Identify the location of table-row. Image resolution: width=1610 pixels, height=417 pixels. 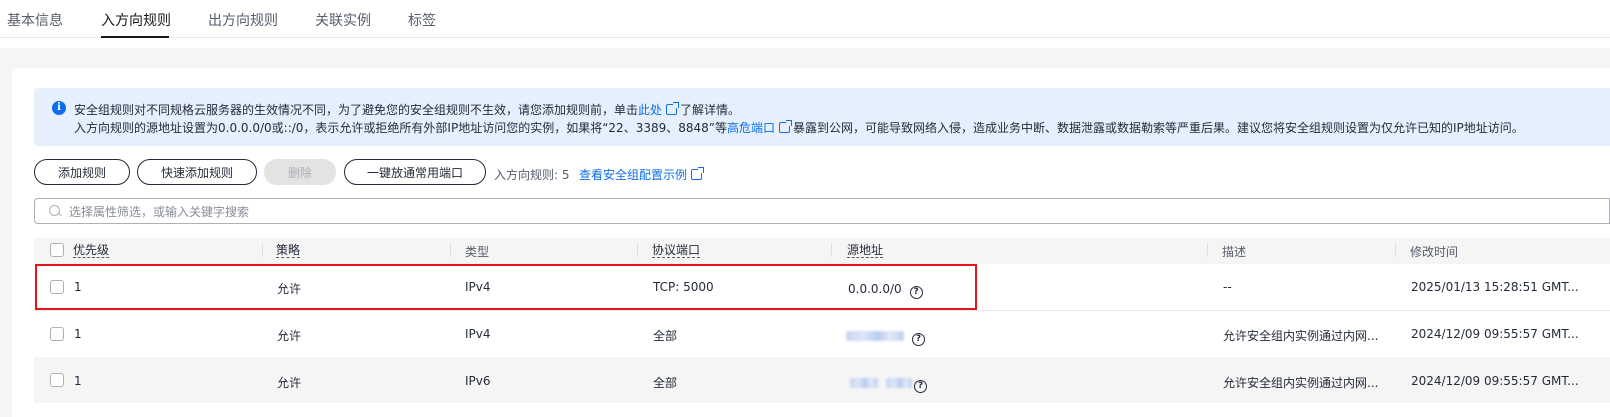
(822, 287).